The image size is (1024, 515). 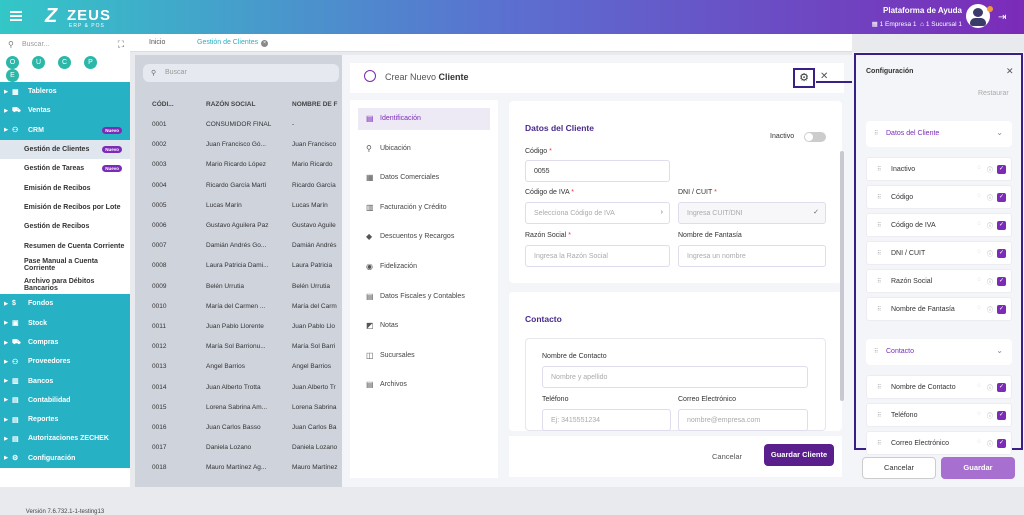 I want to click on col-razon-social: RAZÓN SOCIAL, so click(x=230, y=104).